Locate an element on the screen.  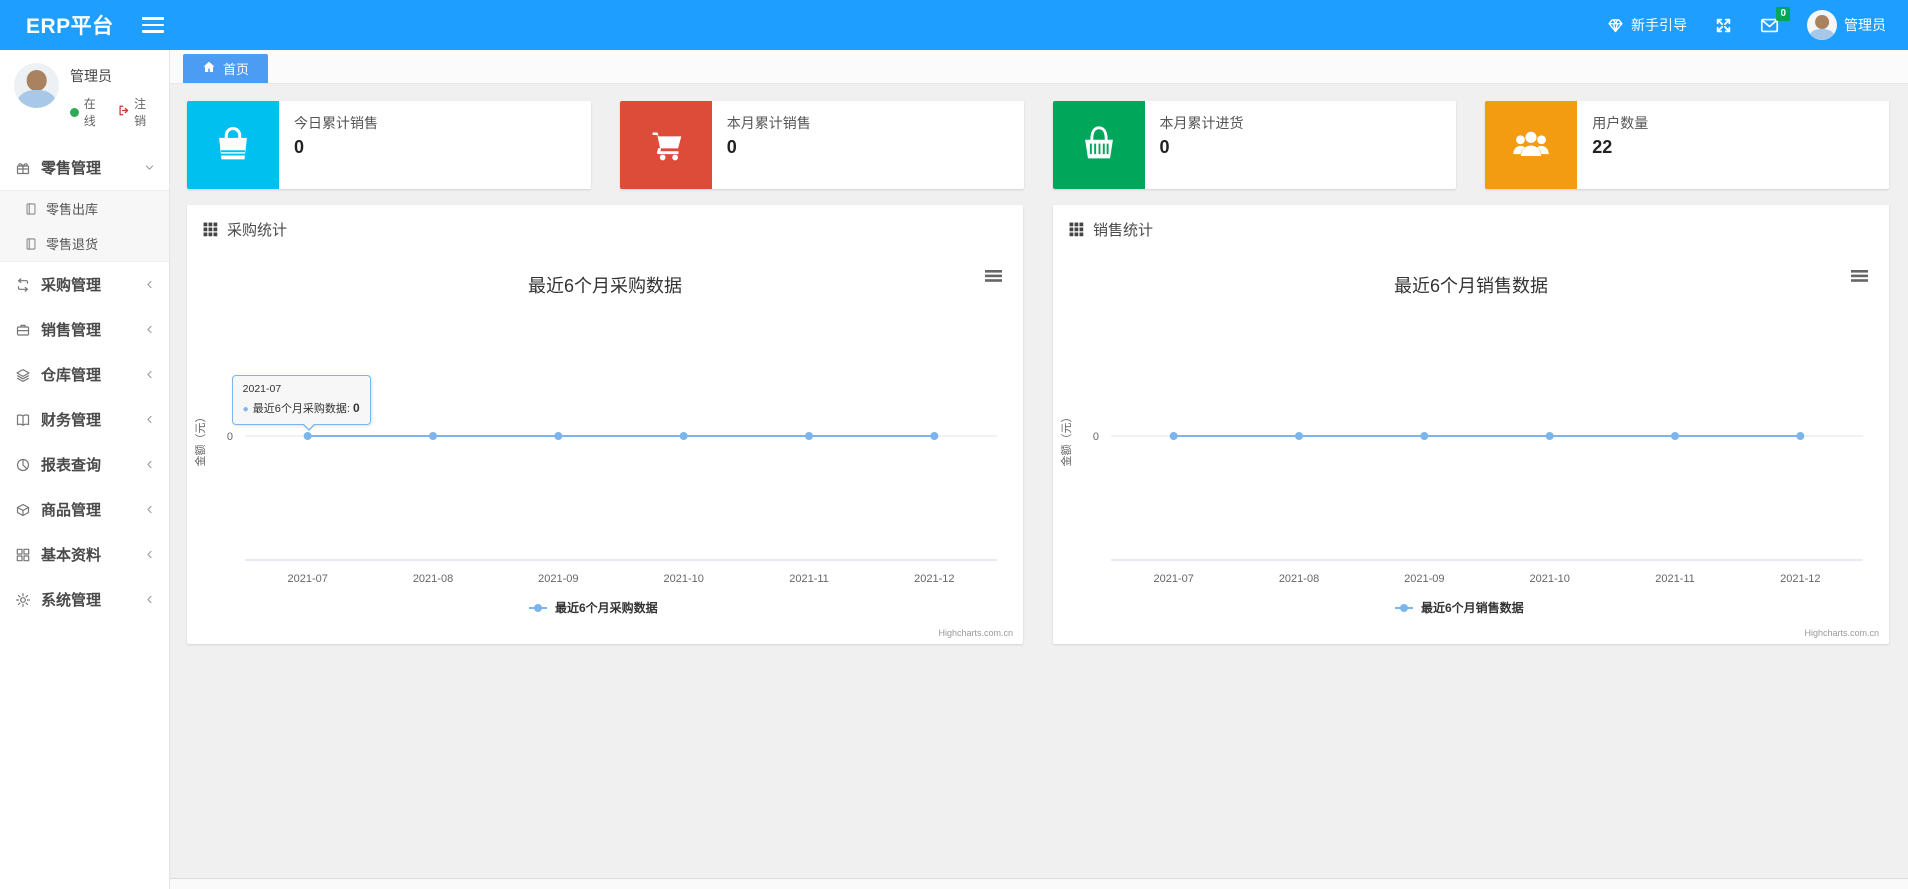
user-panel: 管理员 在线 注销 is located at coordinates (84, 95).